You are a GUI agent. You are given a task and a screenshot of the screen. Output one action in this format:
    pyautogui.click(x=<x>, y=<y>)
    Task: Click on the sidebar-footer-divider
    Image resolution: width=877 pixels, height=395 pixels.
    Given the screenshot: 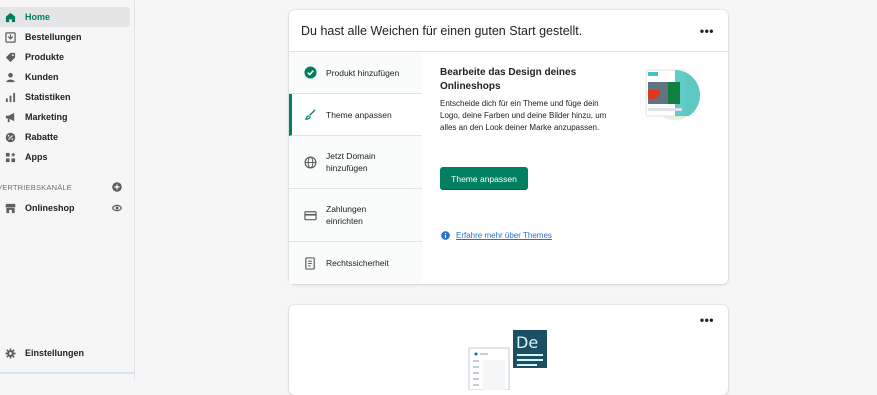 What is the action you would take?
    pyautogui.click(x=67, y=373)
    